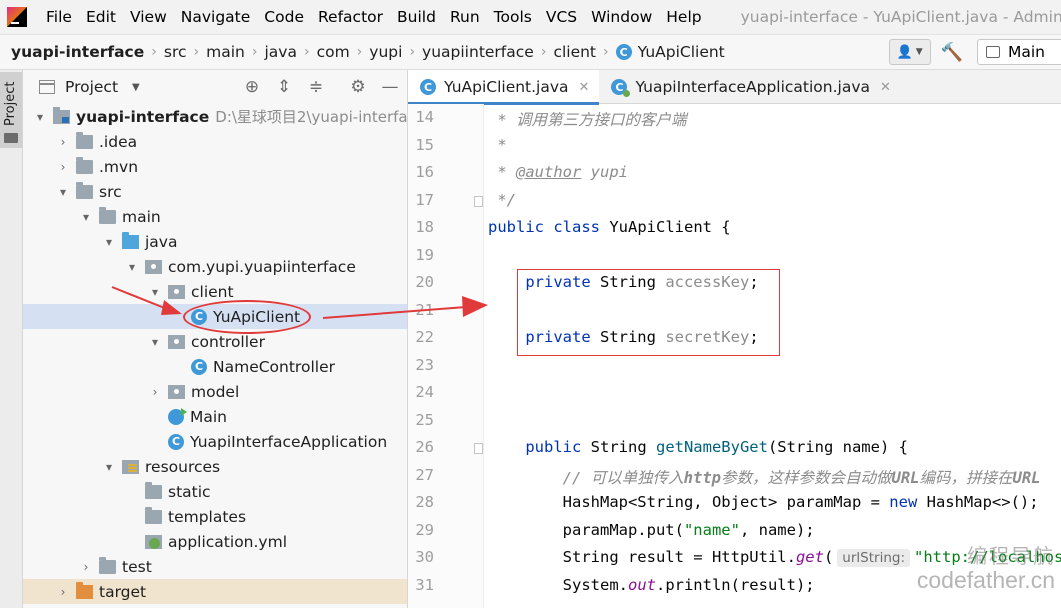 This screenshot has height=608, width=1061. I want to click on breadcrumb-label: java, so click(280, 52).